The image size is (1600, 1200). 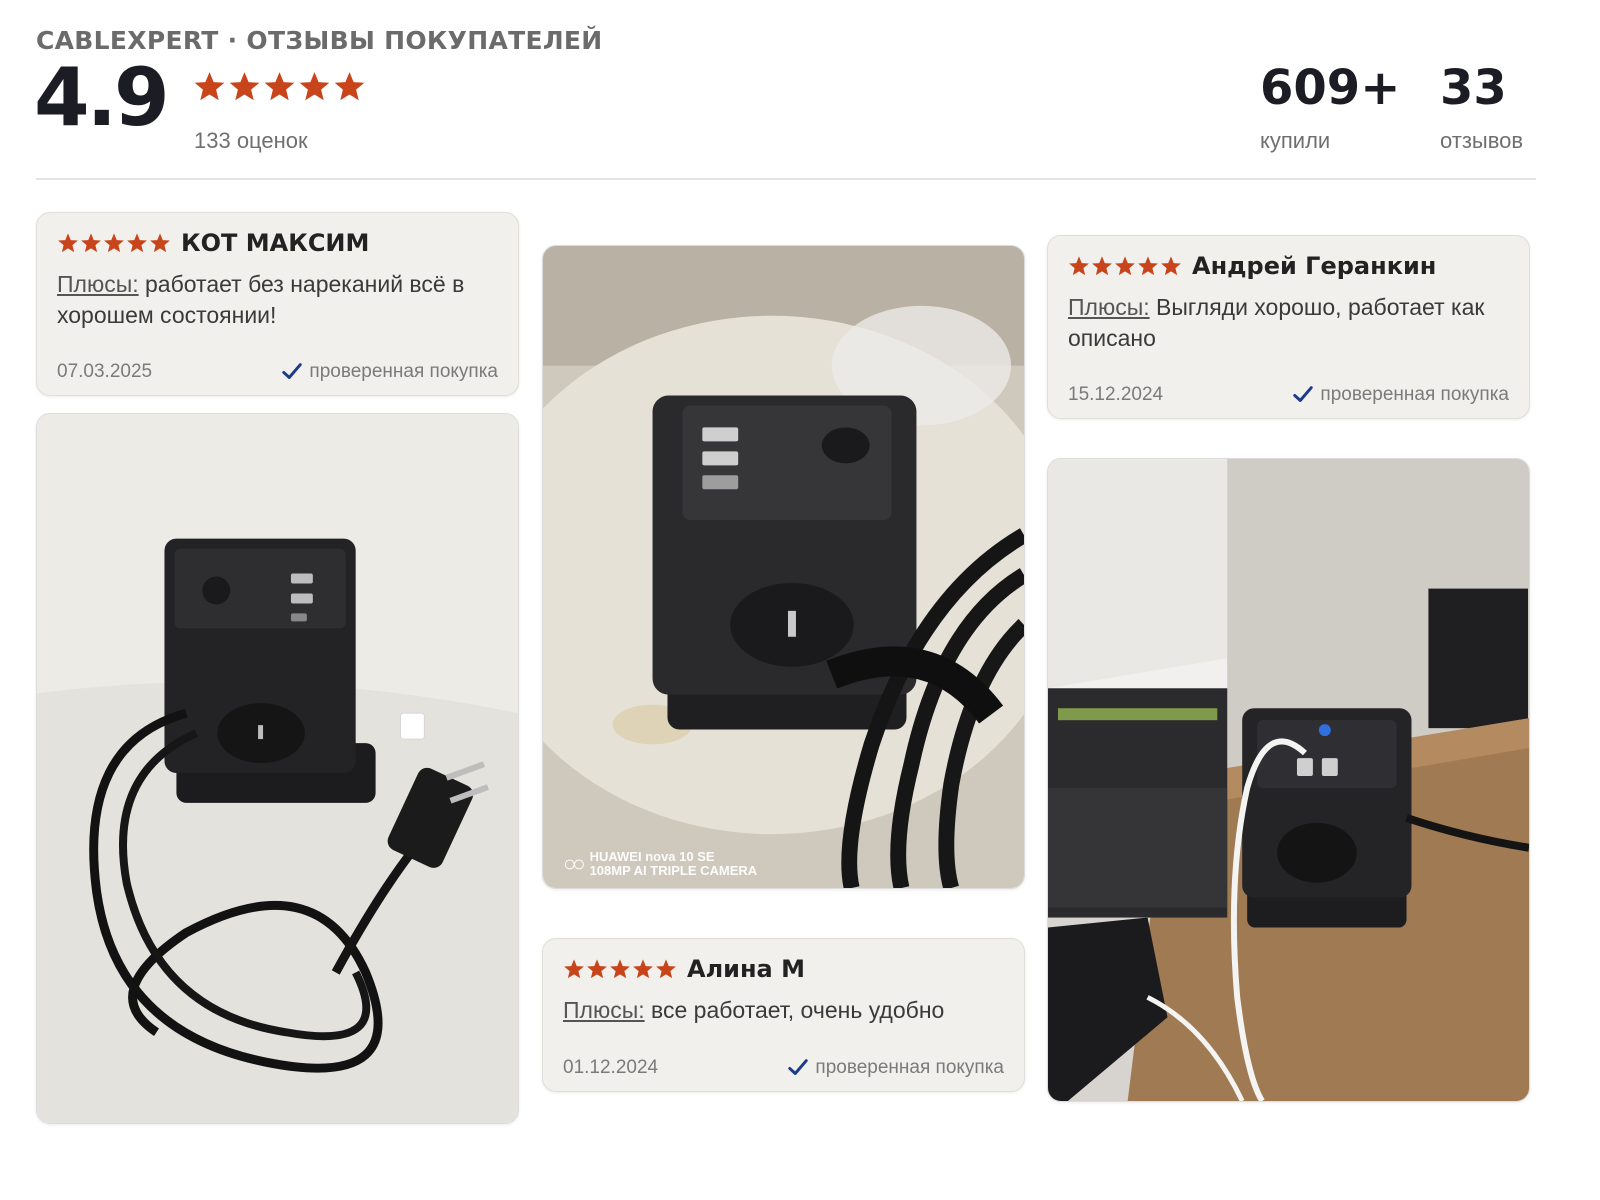 I want to click on bought-stat: 609+ купили, so click(x=1330, y=109).